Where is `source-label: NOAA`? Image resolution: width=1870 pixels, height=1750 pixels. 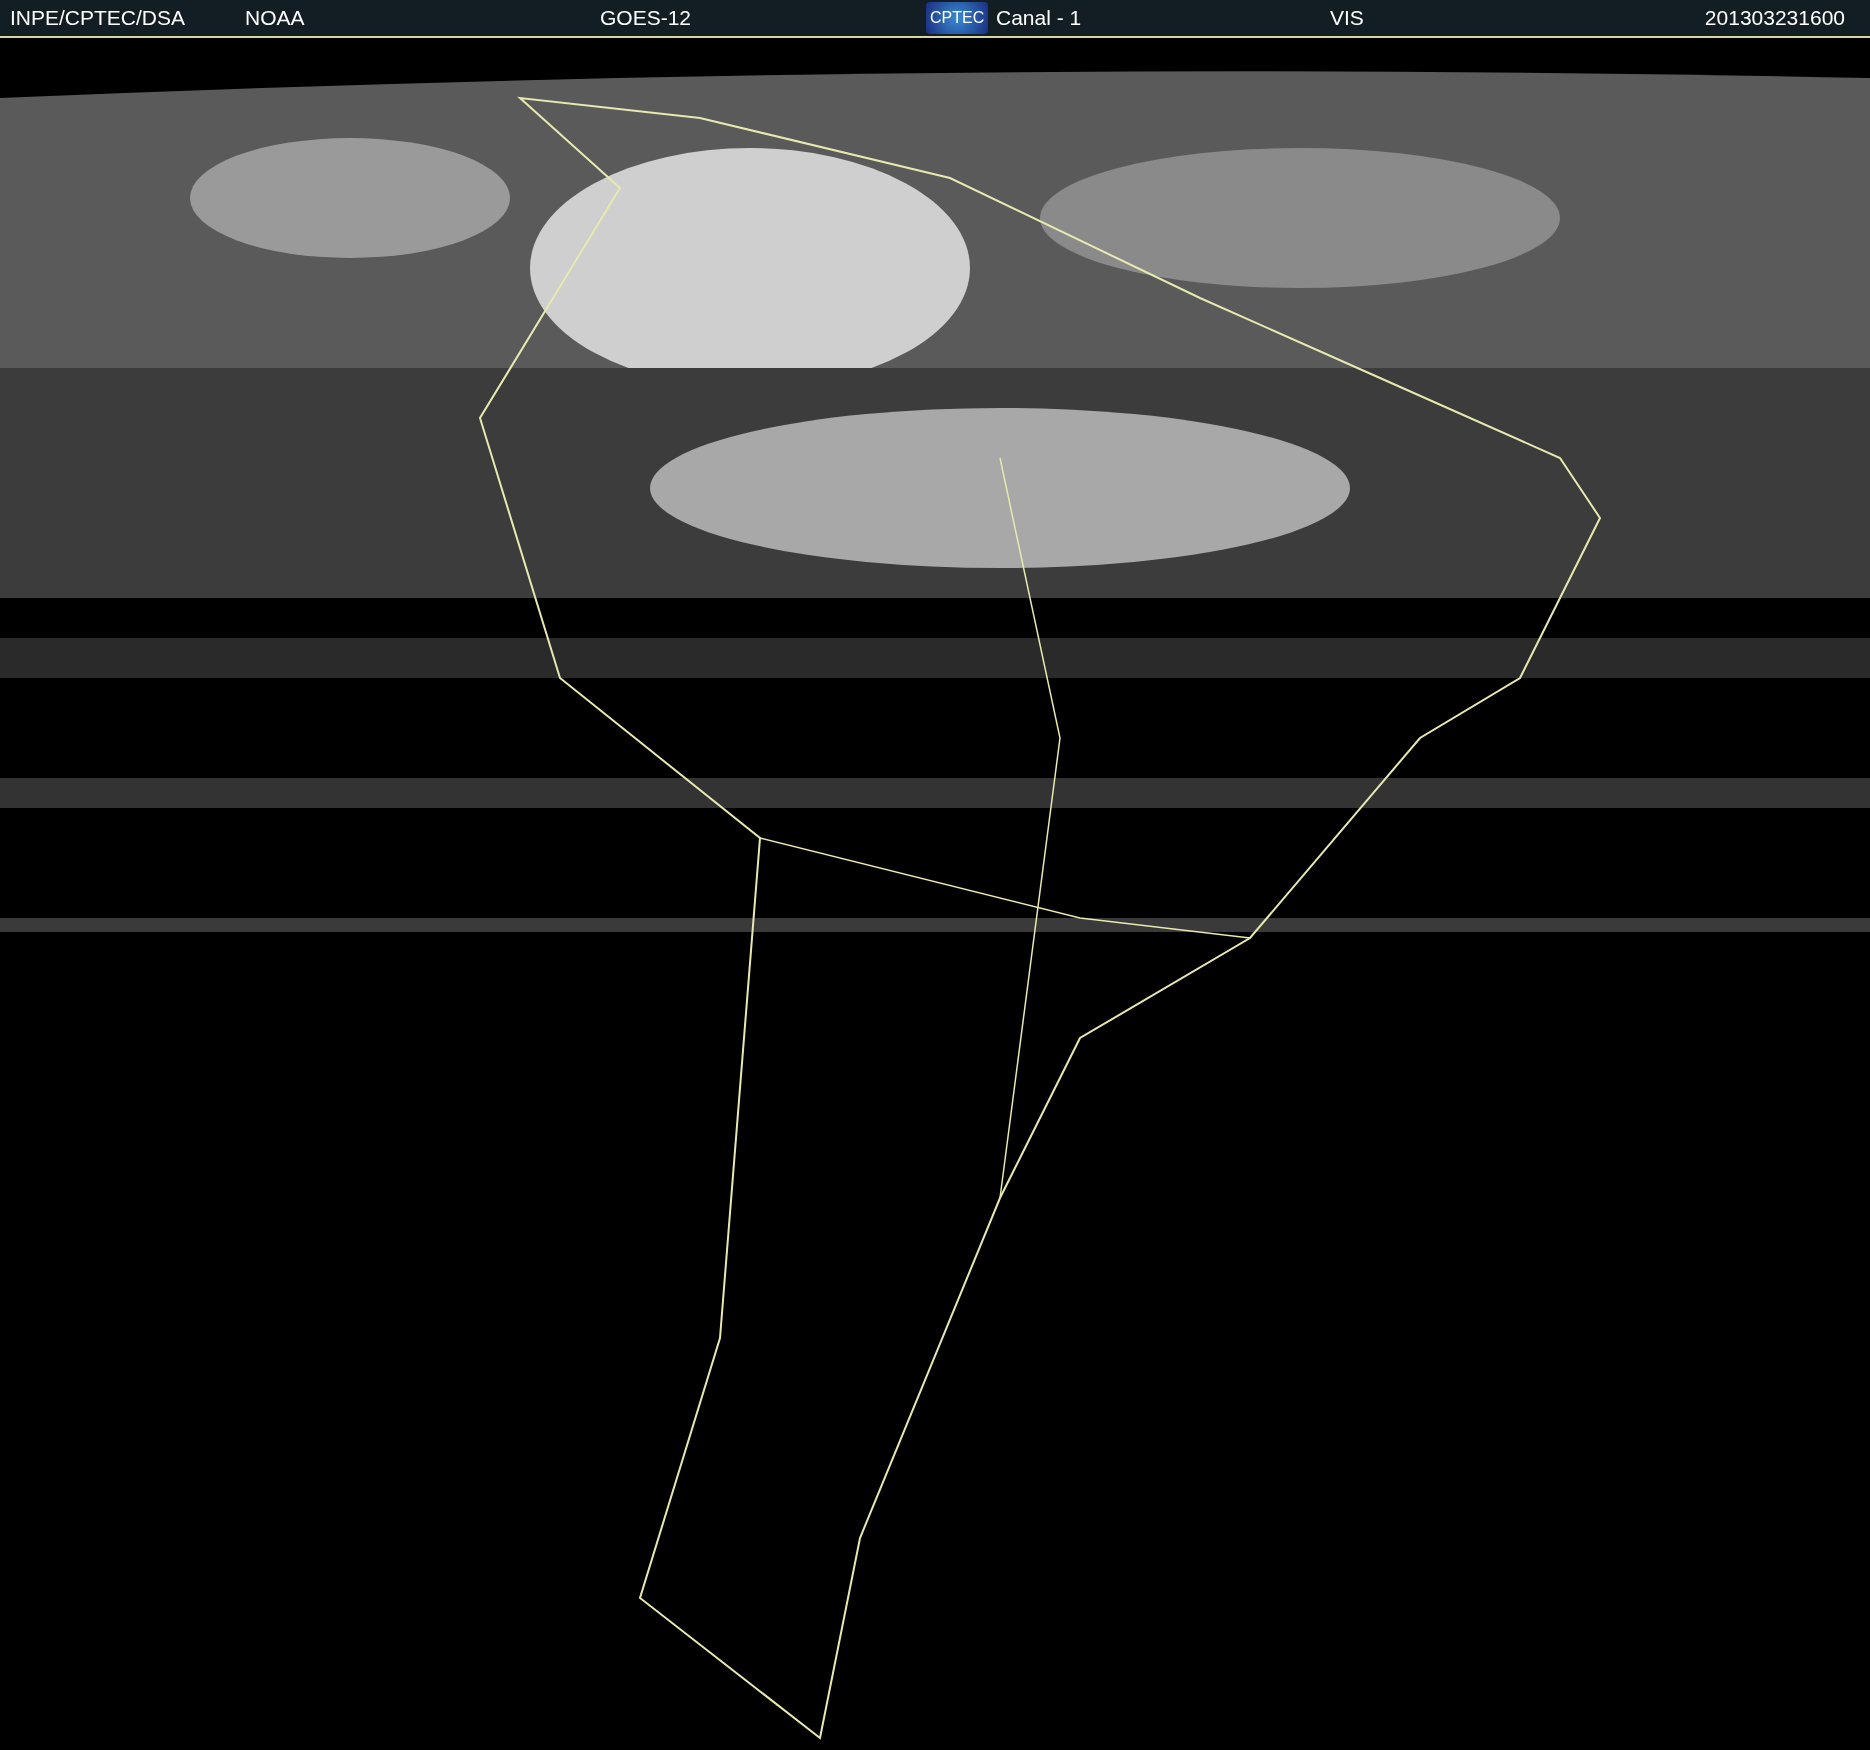 source-label: NOAA is located at coordinates (275, 18).